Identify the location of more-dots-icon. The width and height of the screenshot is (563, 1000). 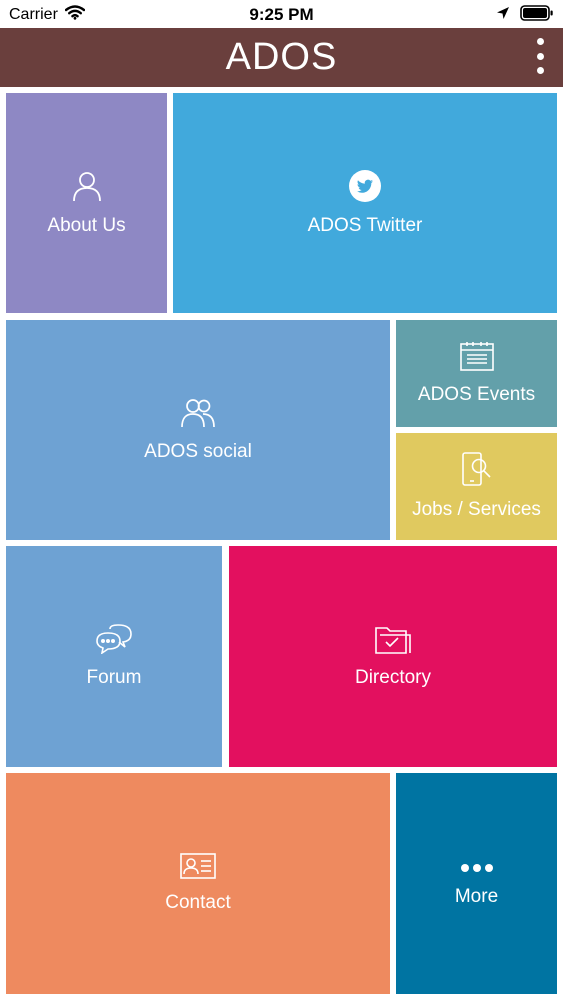
(477, 869).